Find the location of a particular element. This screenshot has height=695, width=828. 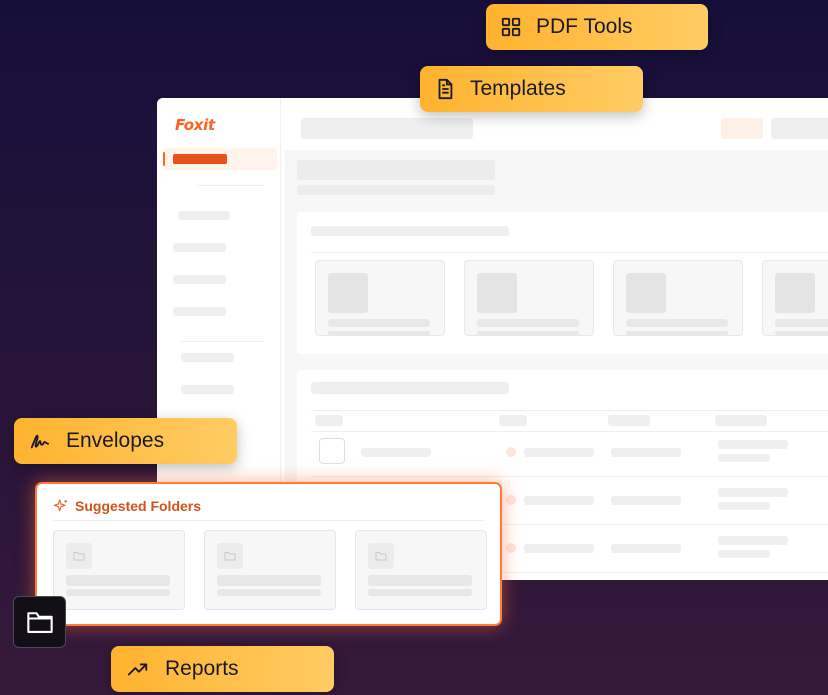

card-divider is located at coordinates (569, 252).